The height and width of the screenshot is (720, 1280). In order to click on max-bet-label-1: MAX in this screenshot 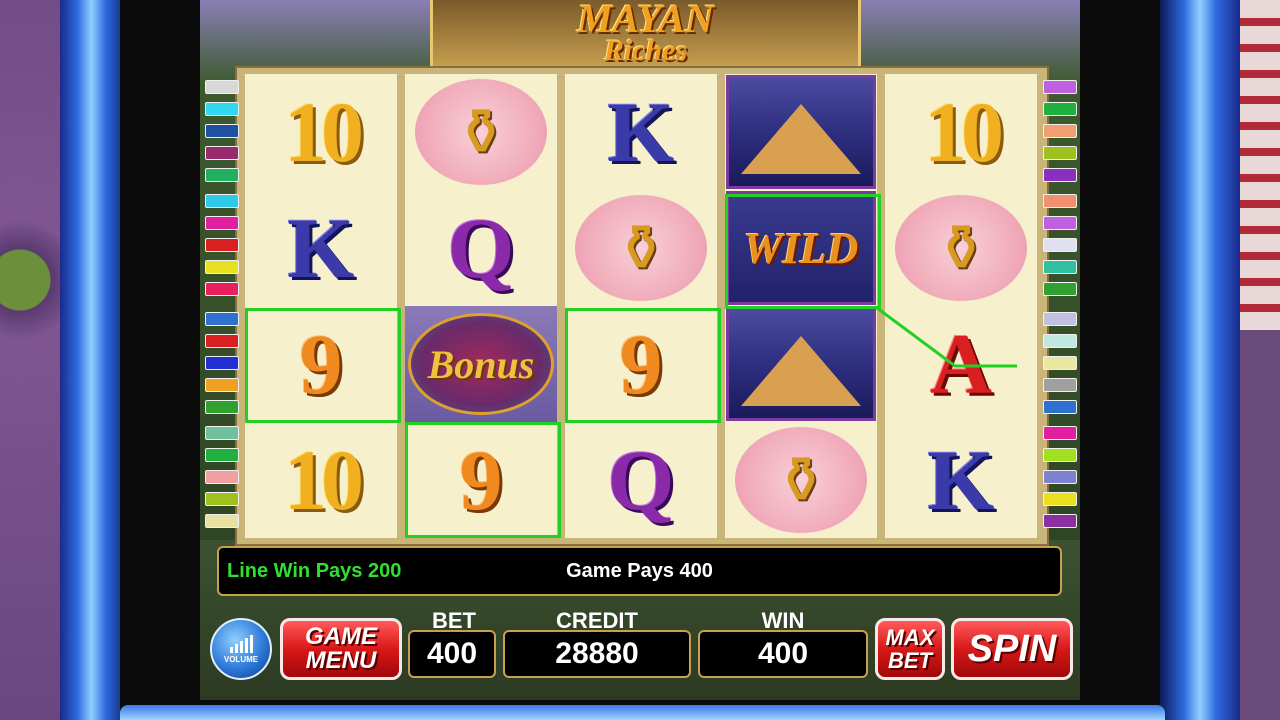, I will do `click(910, 637)`.